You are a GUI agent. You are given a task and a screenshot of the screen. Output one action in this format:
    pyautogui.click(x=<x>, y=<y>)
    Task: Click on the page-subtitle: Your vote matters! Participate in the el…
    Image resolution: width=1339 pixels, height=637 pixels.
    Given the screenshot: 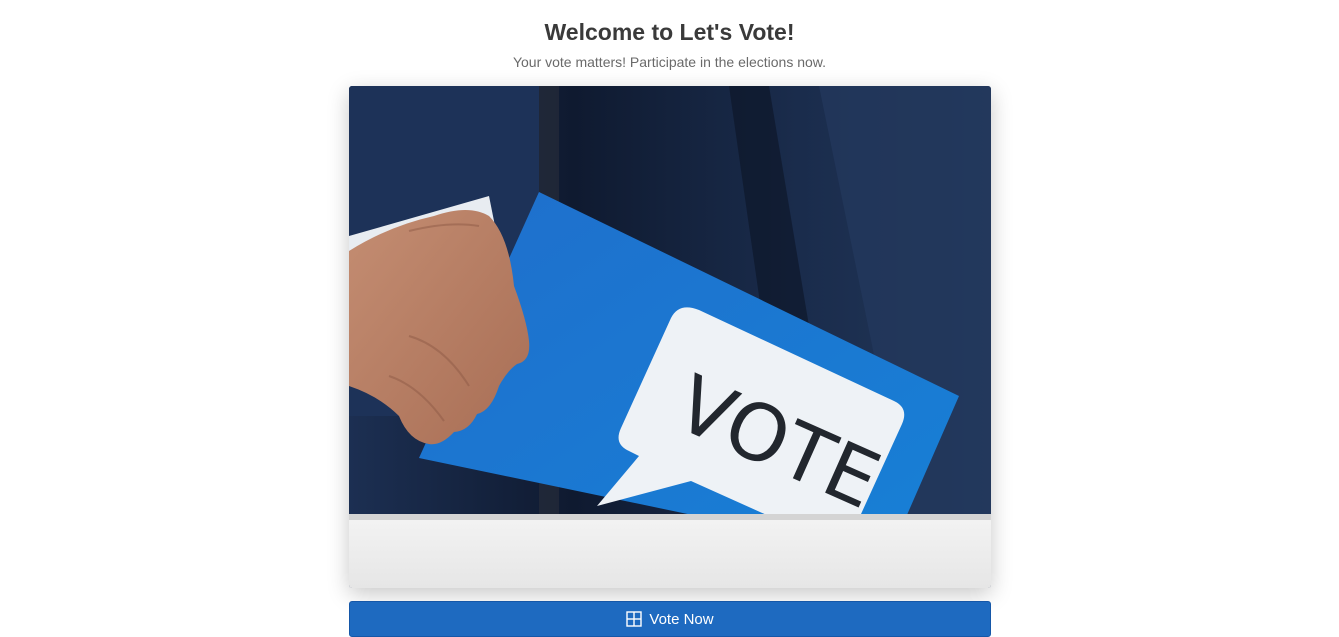 What is the action you would take?
    pyautogui.click(x=669, y=62)
    